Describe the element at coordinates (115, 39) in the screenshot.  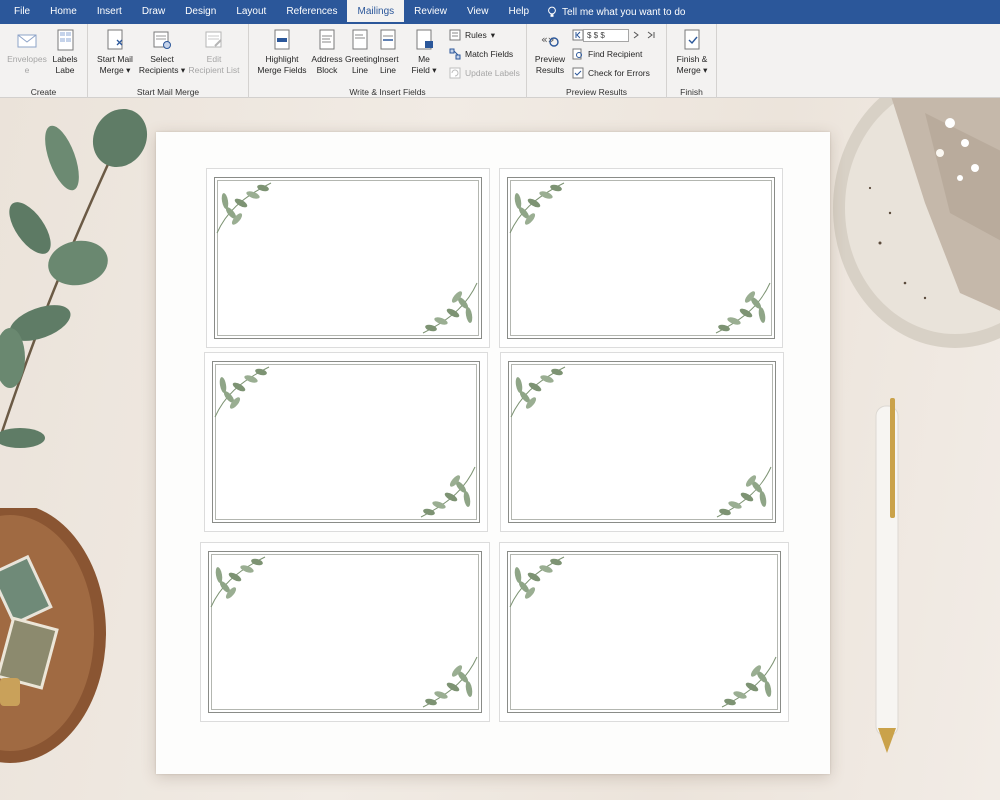
I see `document-merge-icon` at that location.